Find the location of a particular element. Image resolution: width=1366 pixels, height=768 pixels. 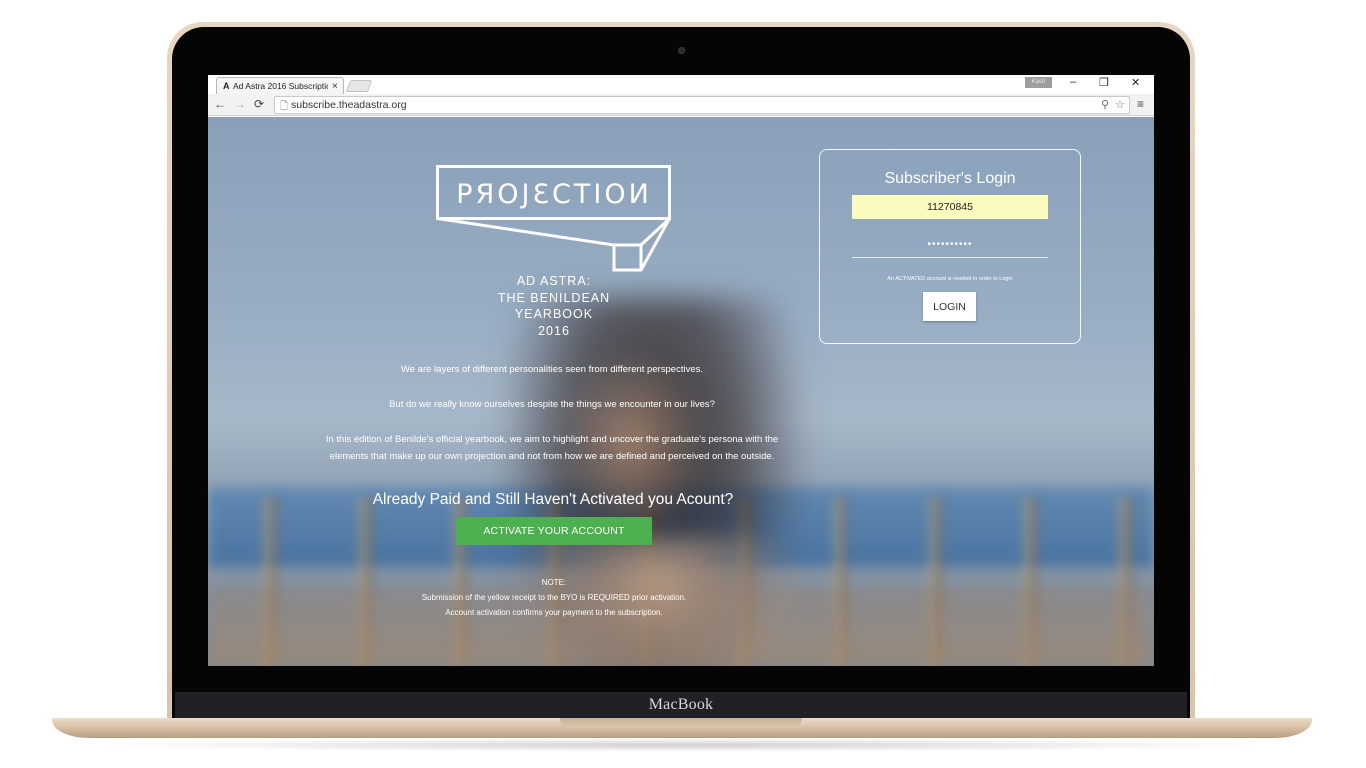

tab-bar: A Ad Astra 2016 Subscriptio × Kash – ❐ ✕ is located at coordinates (681, 84).